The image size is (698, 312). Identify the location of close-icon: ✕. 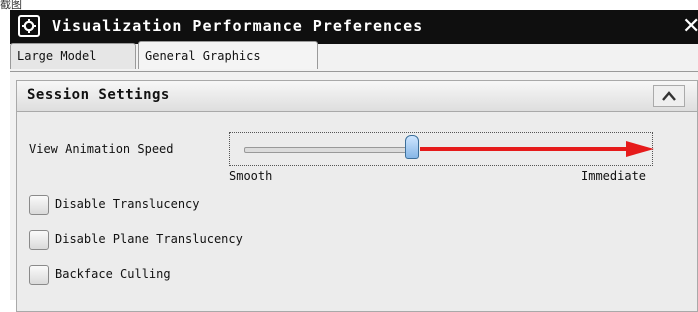
(690, 26).